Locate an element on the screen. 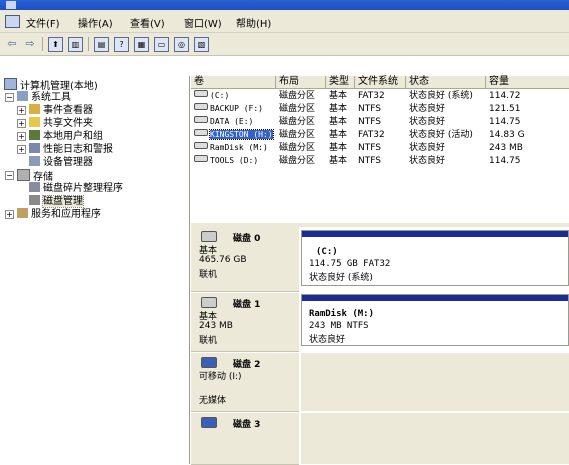 The height and width of the screenshot is (465, 569). disk-name: 磁盘 1 is located at coordinates (247, 305).